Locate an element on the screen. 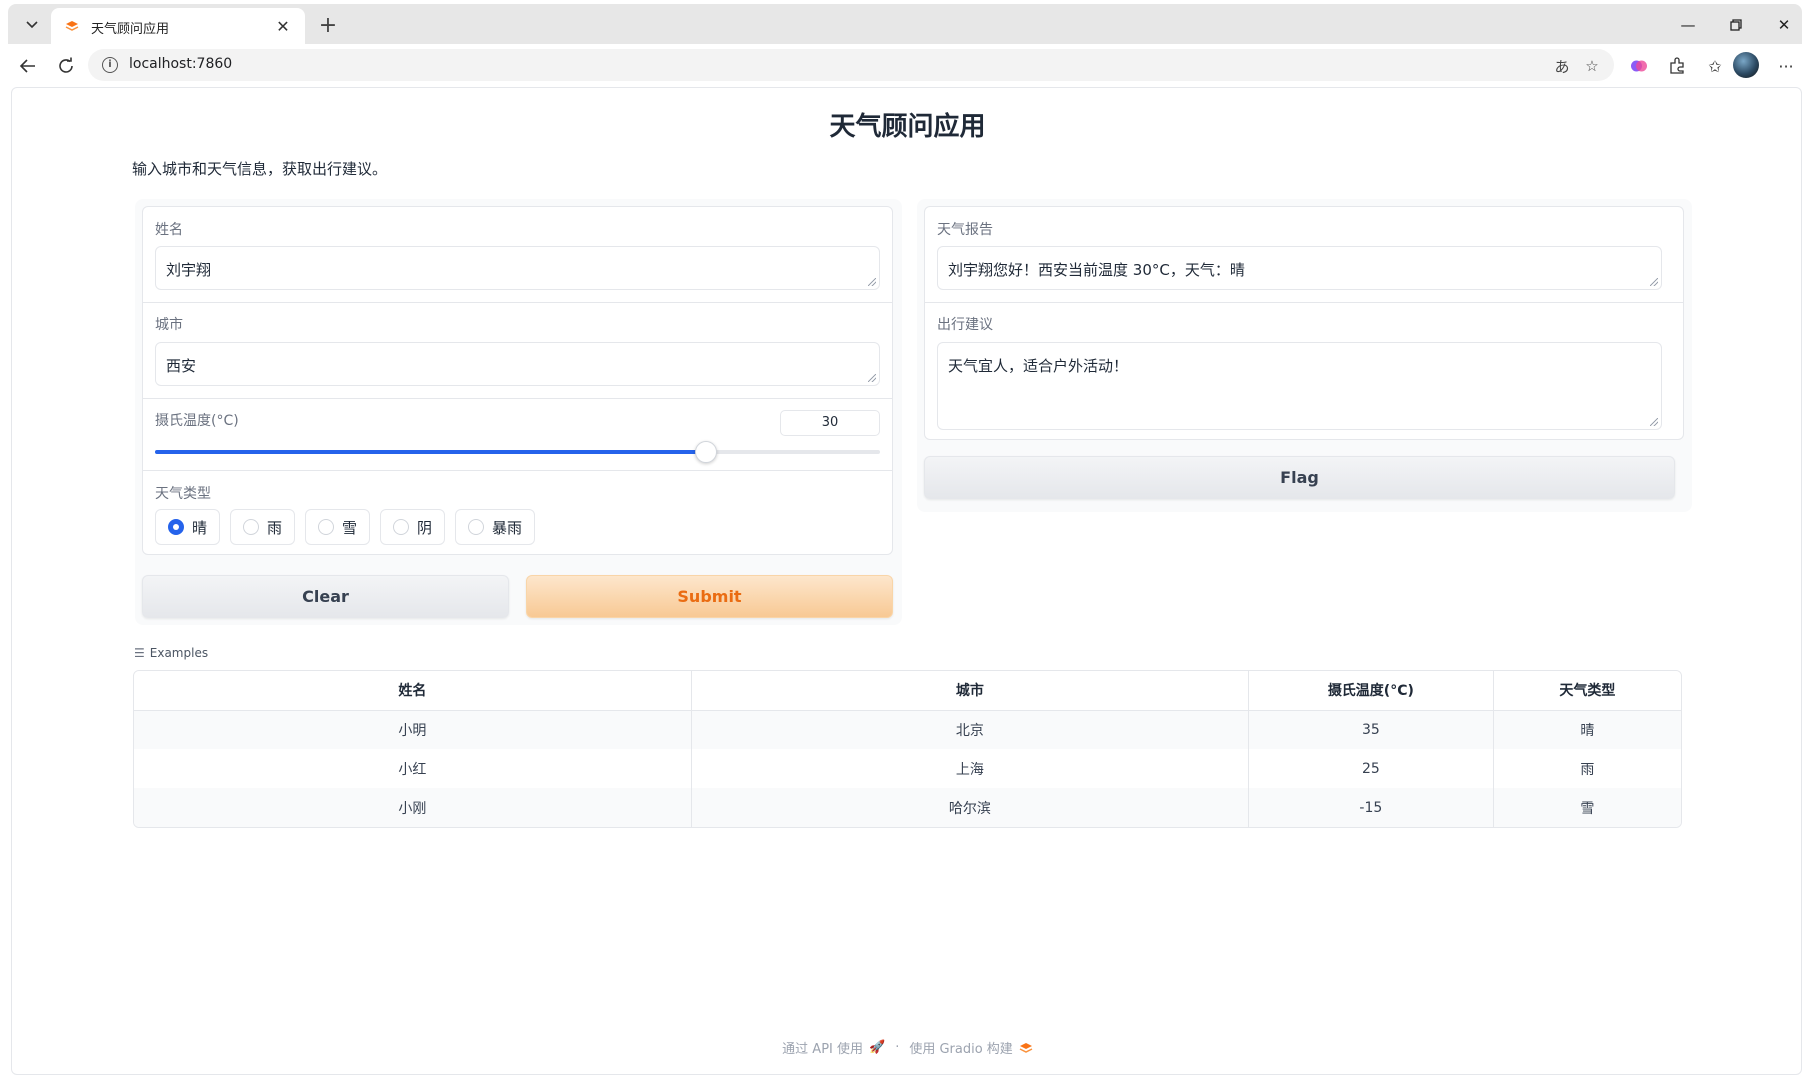  tab-list-button is located at coordinates (32, 24).